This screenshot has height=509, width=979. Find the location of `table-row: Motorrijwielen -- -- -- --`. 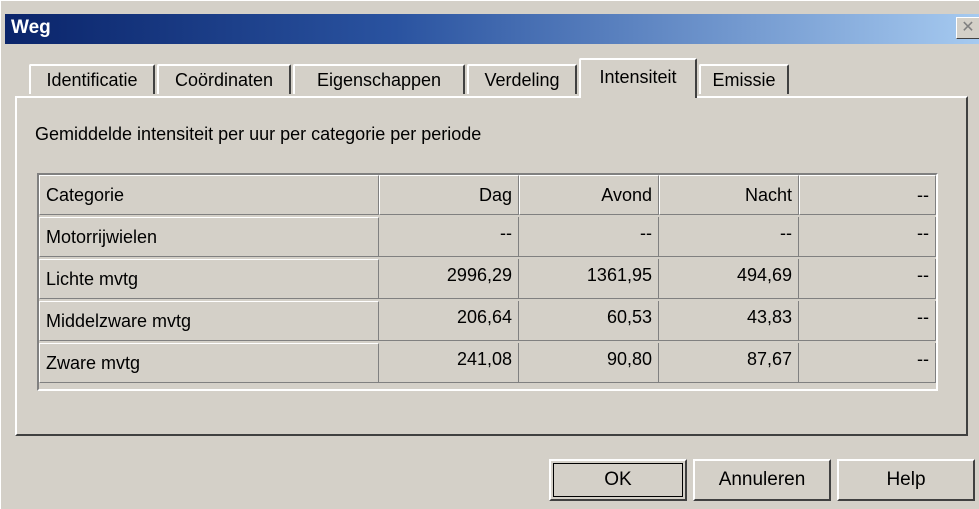

table-row: Motorrijwielen -- -- -- -- is located at coordinates (487, 238).